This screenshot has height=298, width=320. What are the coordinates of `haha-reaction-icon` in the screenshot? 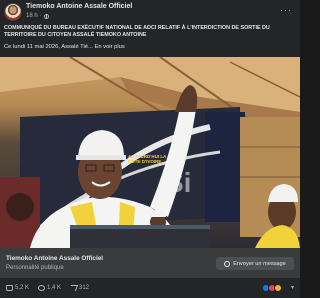 It's located at (278, 288).